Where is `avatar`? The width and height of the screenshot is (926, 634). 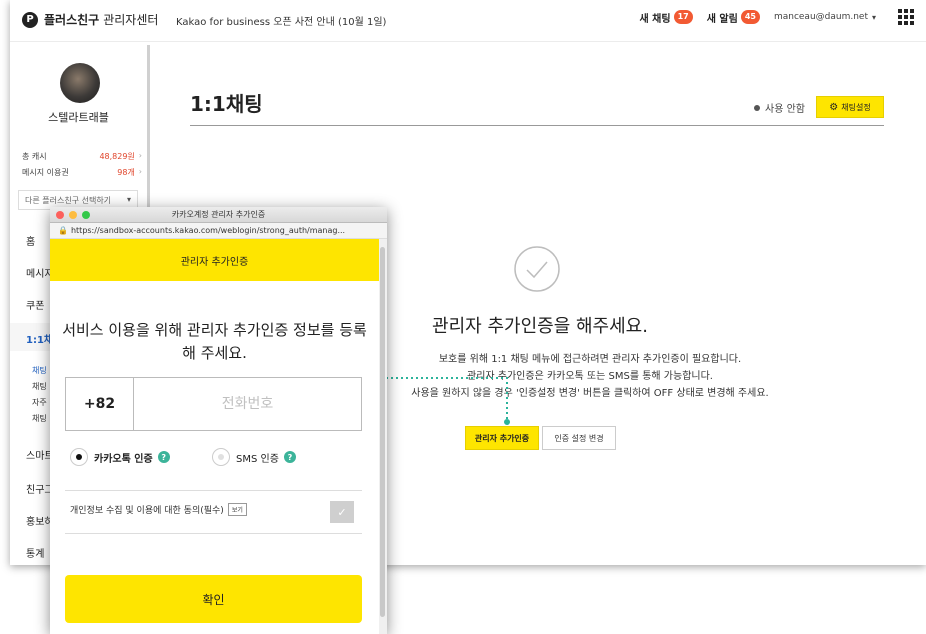 avatar is located at coordinates (80, 83).